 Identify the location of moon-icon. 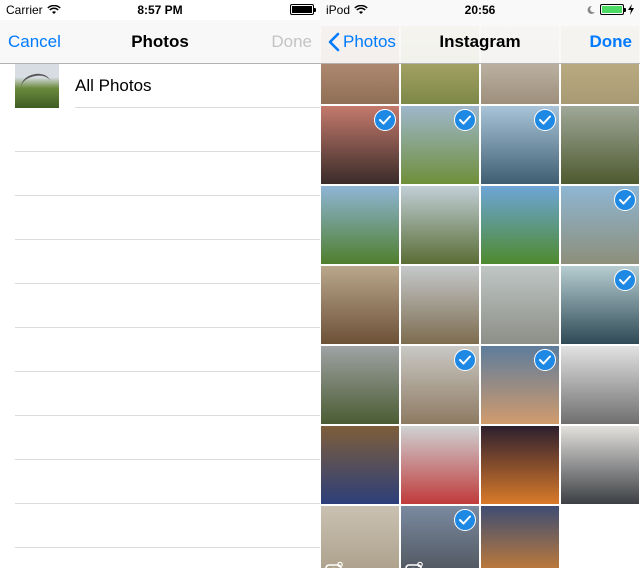
(591, 9).